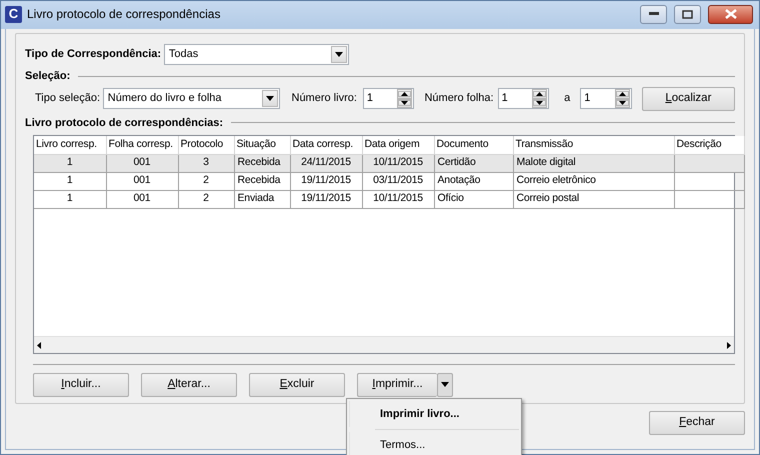 The image size is (760, 455). I want to click on horizontal-scrollbar, so click(384, 344).